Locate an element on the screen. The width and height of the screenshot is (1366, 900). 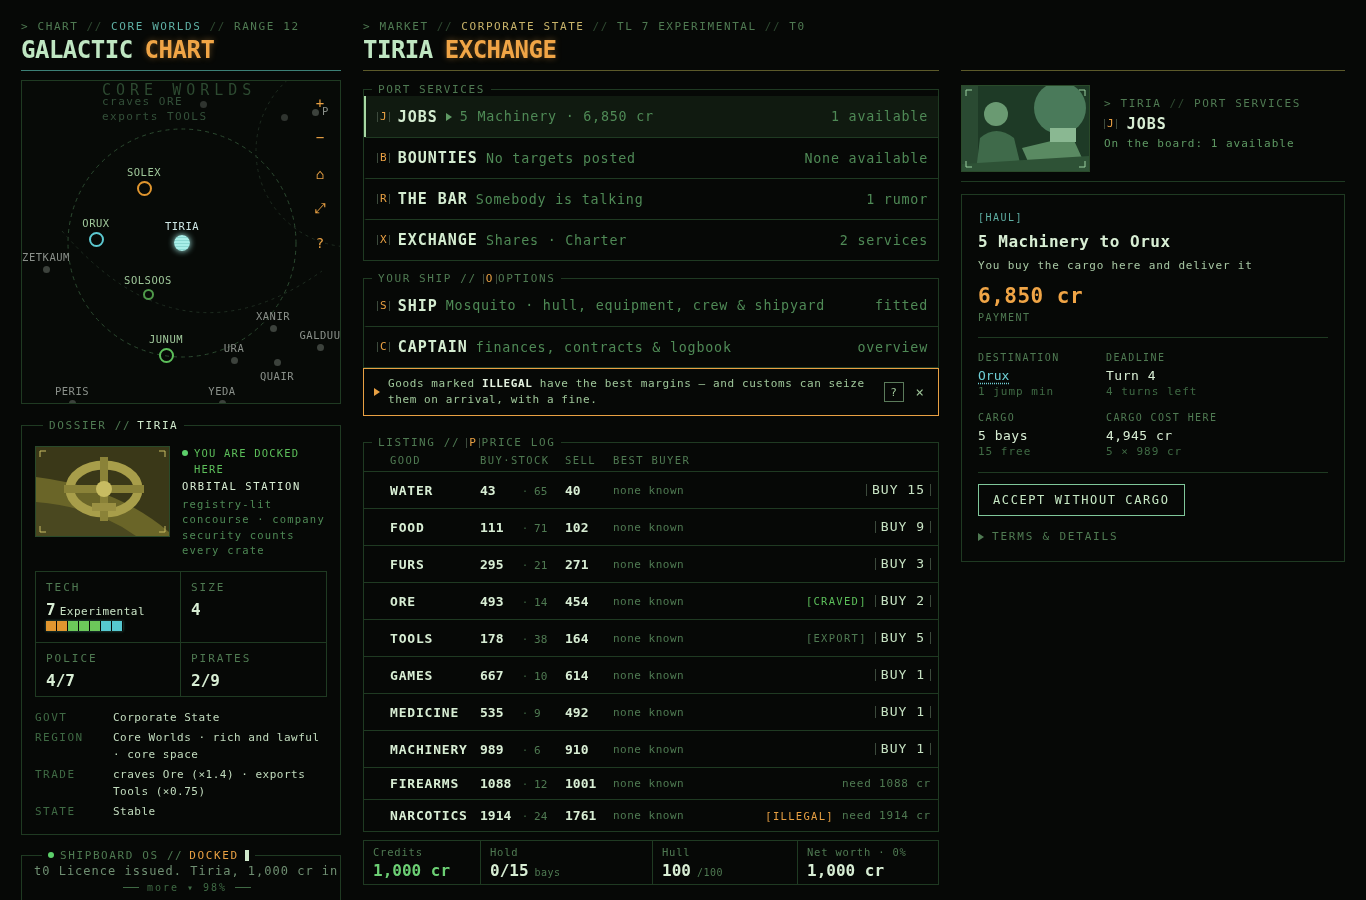
system-label: JUNUM is located at coordinates (166, 338).